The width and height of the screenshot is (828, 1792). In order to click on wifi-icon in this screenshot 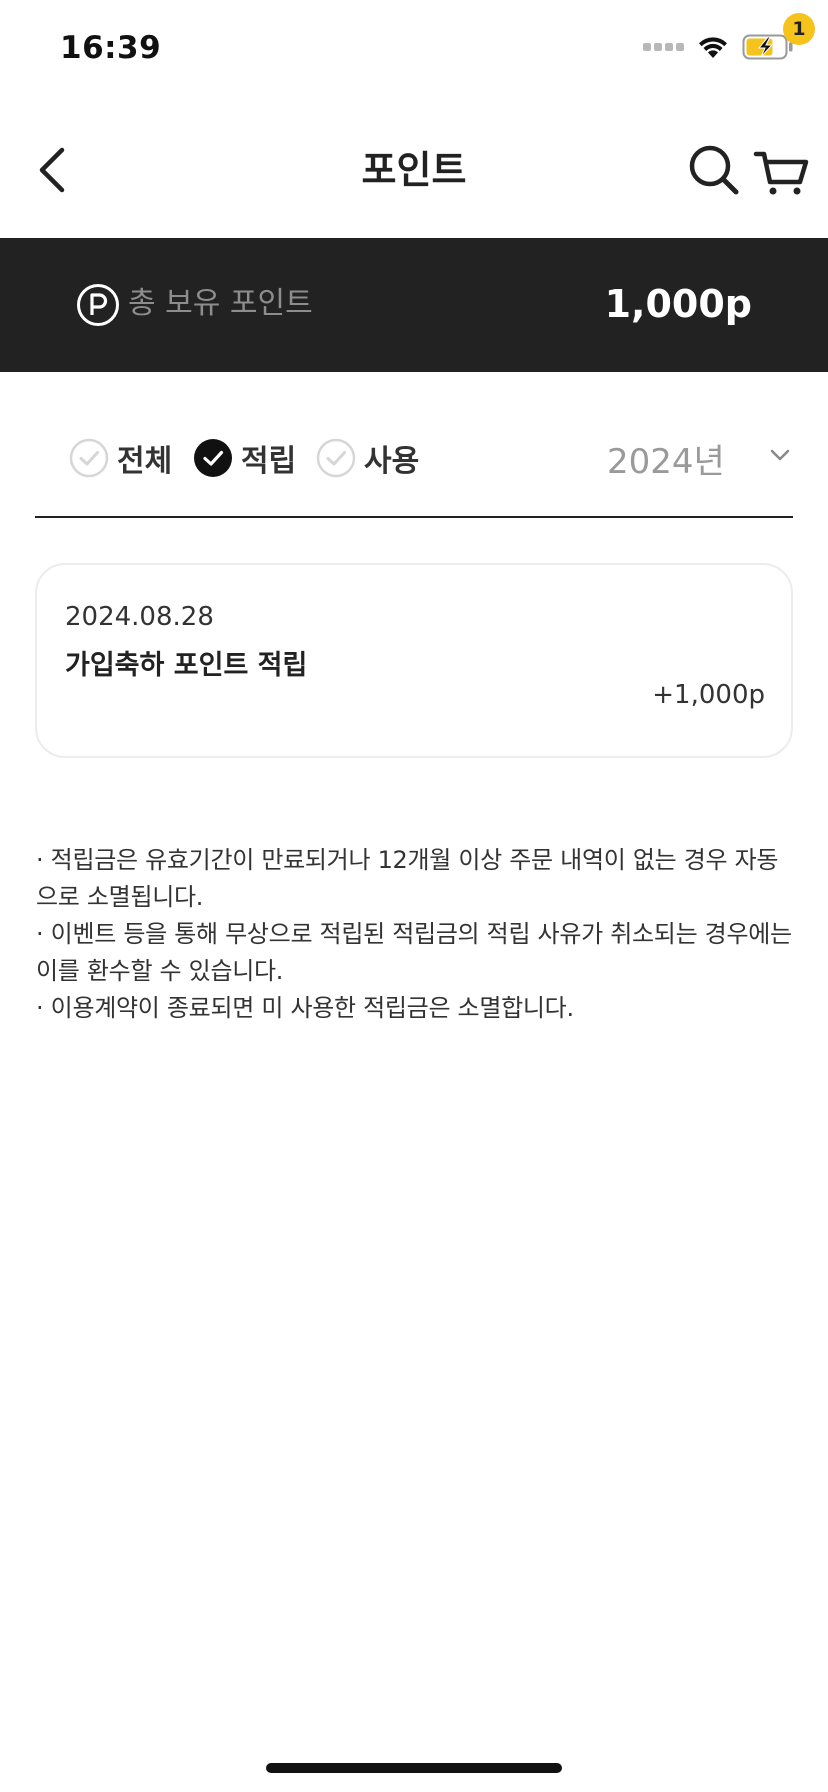, I will do `click(713, 47)`.